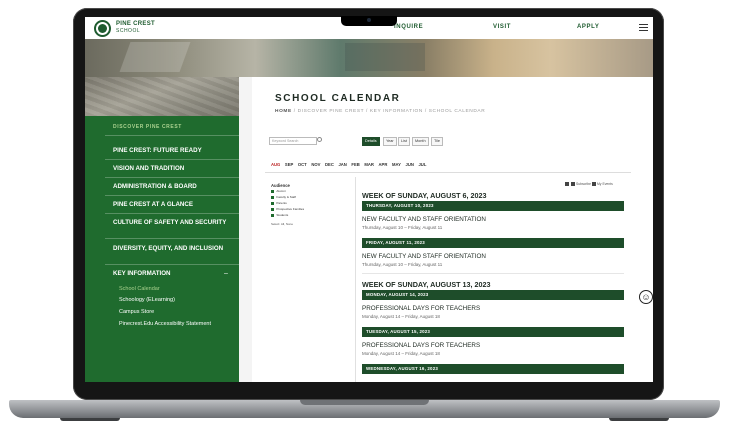  What do you see at coordinates (319, 139) in the screenshot?
I see `search-icon` at bounding box center [319, 139].